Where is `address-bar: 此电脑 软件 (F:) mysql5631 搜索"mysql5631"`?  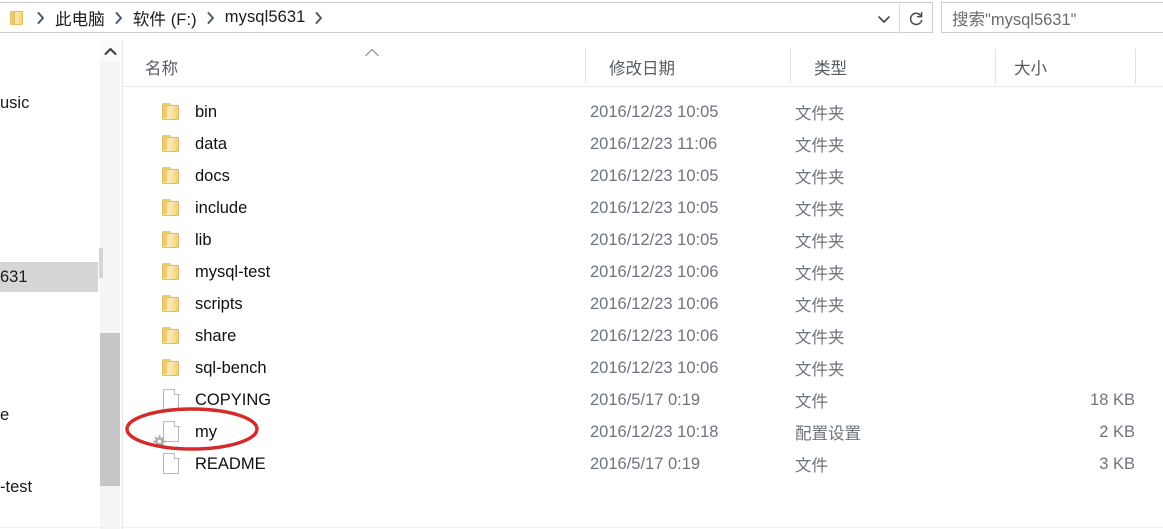 address-bar: 此电脑 软件 (F:) mysql5631 搜索"mysql5631" is located at coordinates (581, 19).